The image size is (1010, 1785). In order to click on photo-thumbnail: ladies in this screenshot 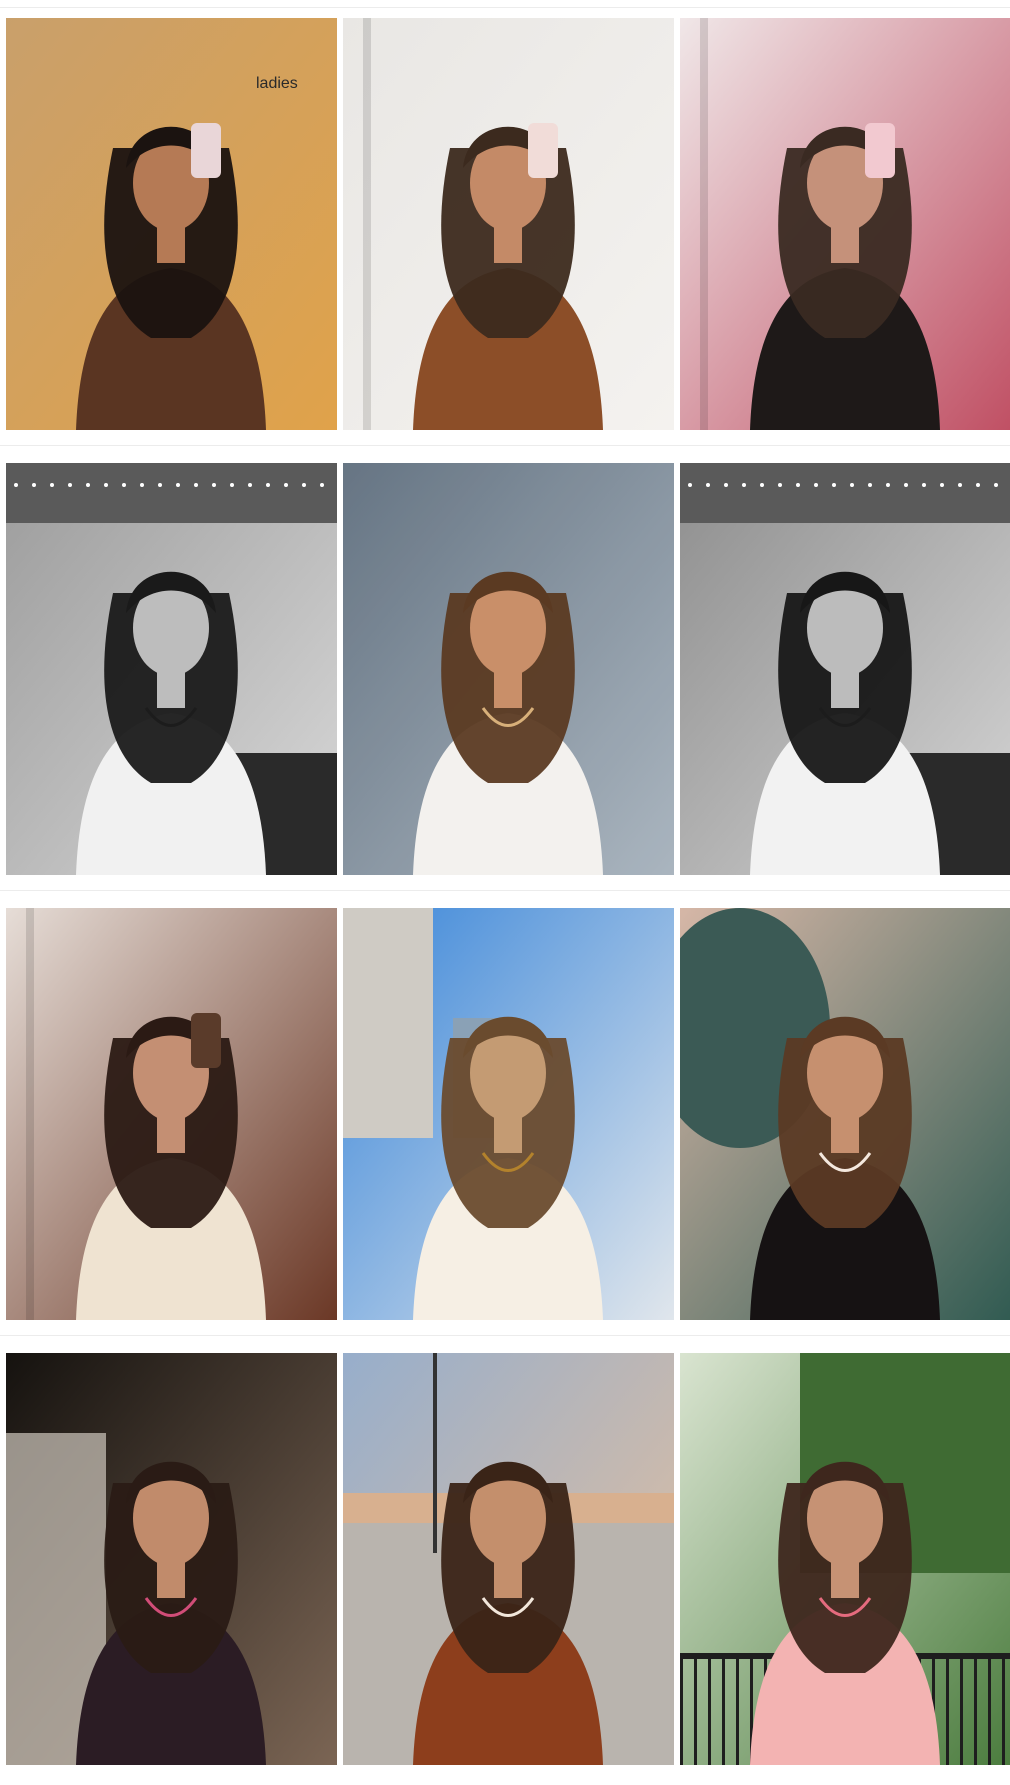, I will do `click(171, 224)`.